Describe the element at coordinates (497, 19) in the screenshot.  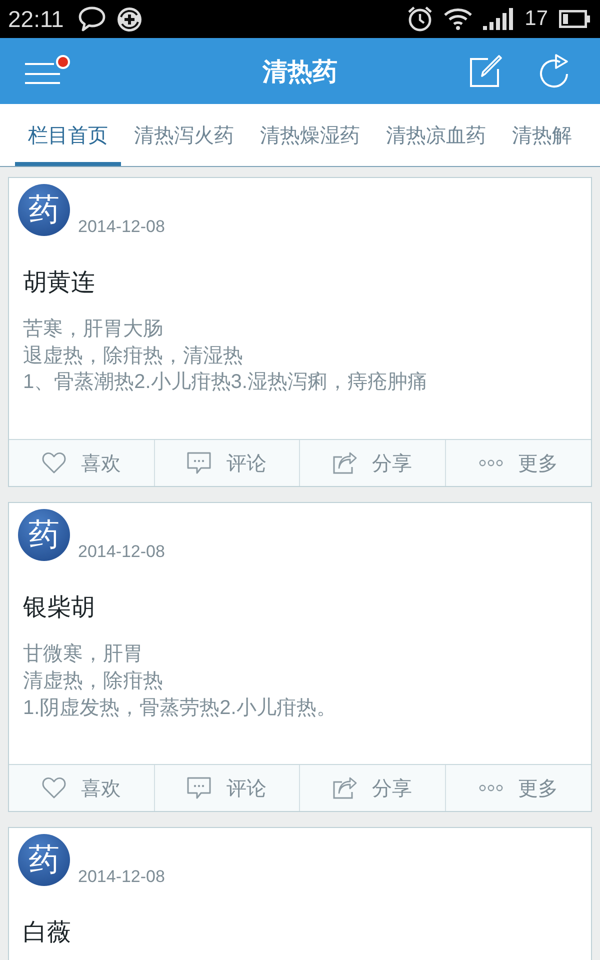
I see `signal-icon` at that location.